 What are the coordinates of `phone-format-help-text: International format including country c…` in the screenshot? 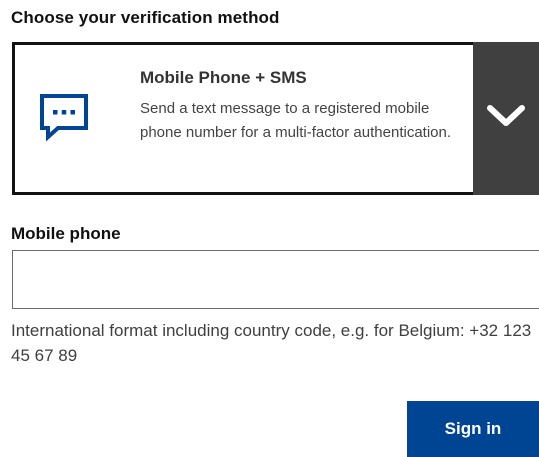 It's located at (271, 343).